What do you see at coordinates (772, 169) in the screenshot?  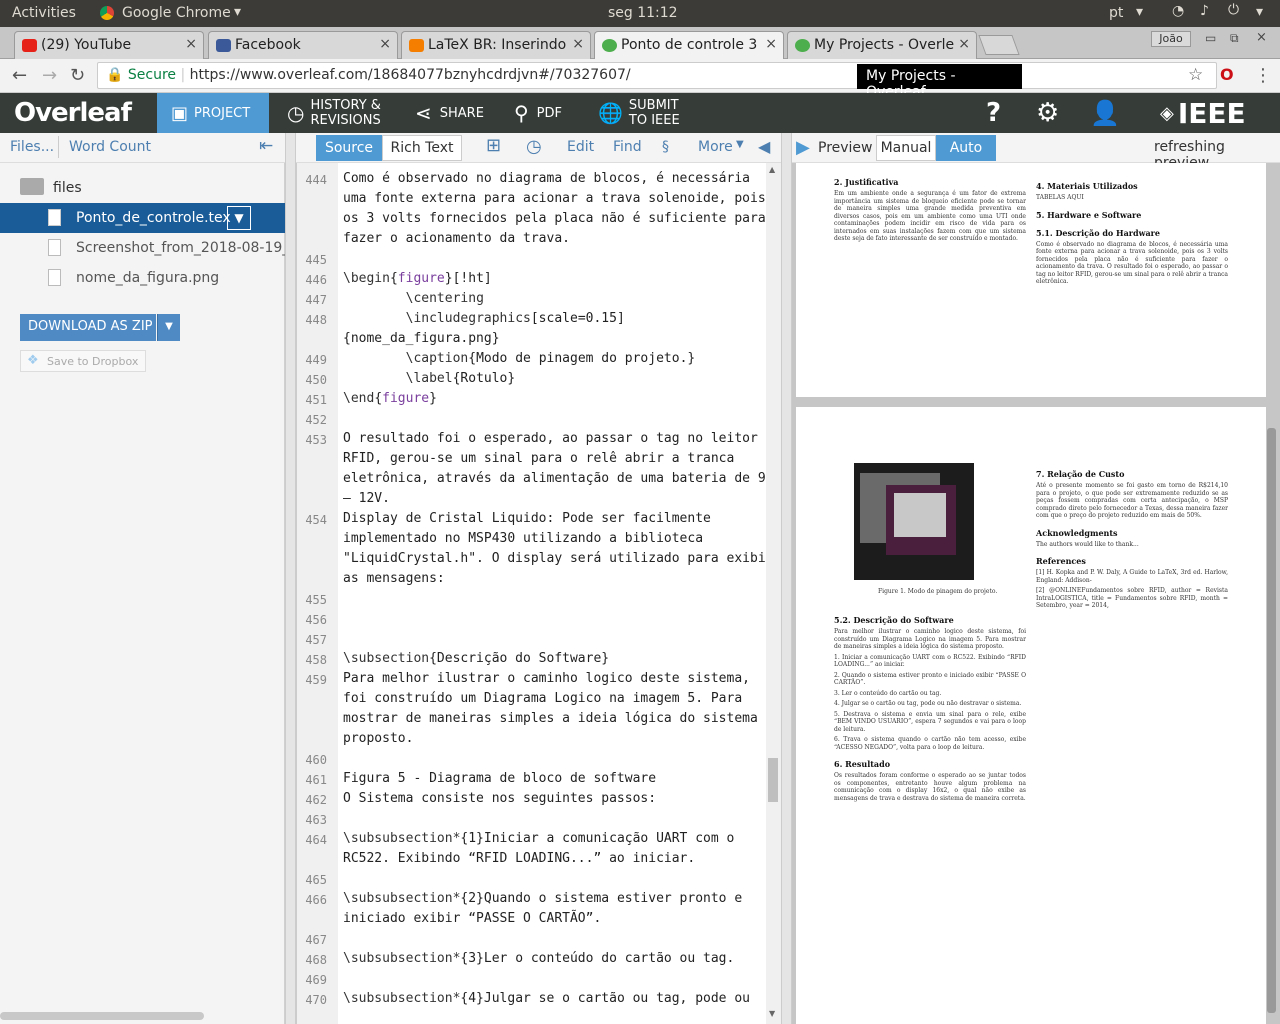 I see `scroll-up-icon: ▲` at bounding box center [772, 169].